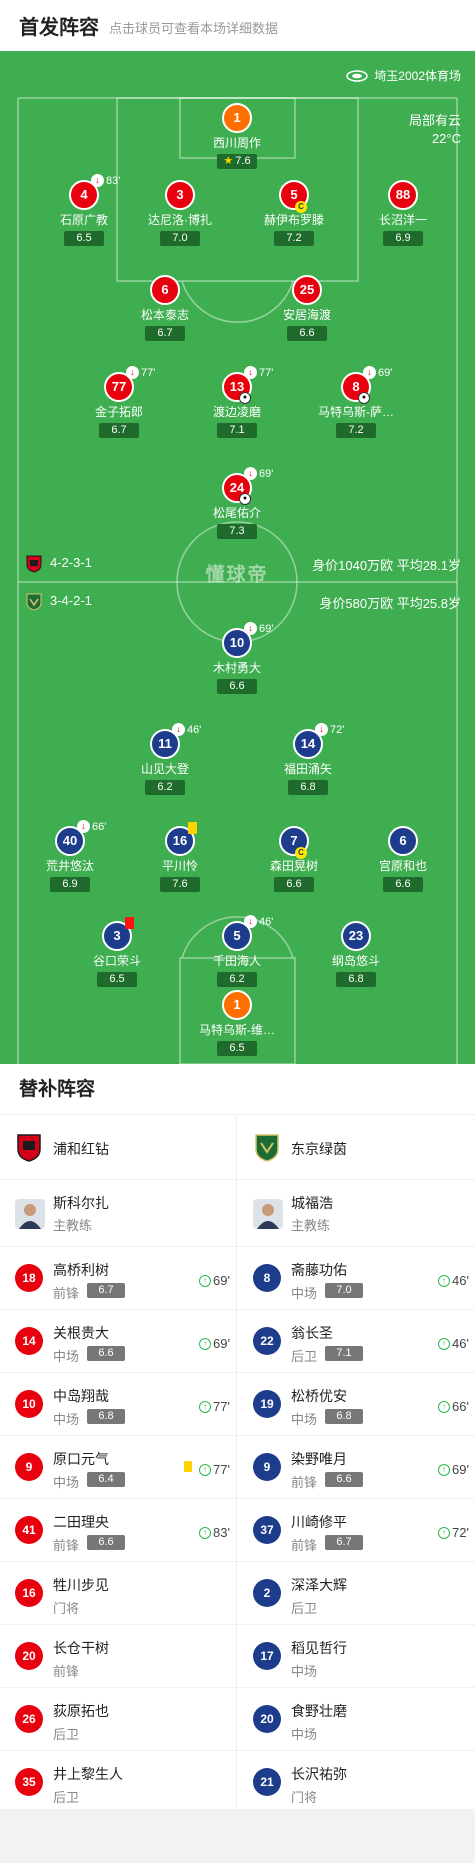 The image size is (475, 1863). Describe the element at coordinates (237, 658) in the screenshot. I see `away-player: 10 ↓ 69' 木村勇大 6.6` at that location.